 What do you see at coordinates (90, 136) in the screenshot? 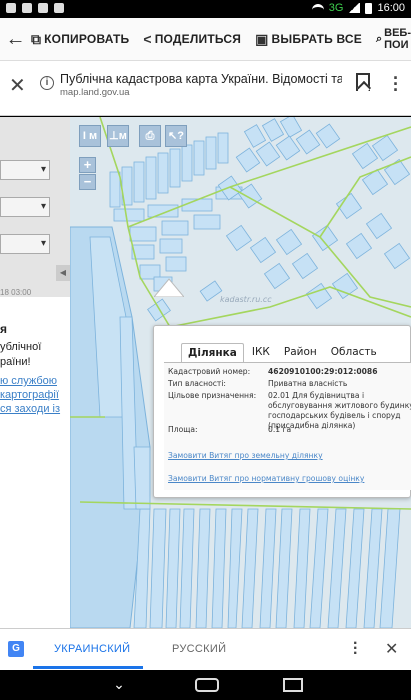
I see `measure-line-tool: I м` at bounding box center [90, 136].